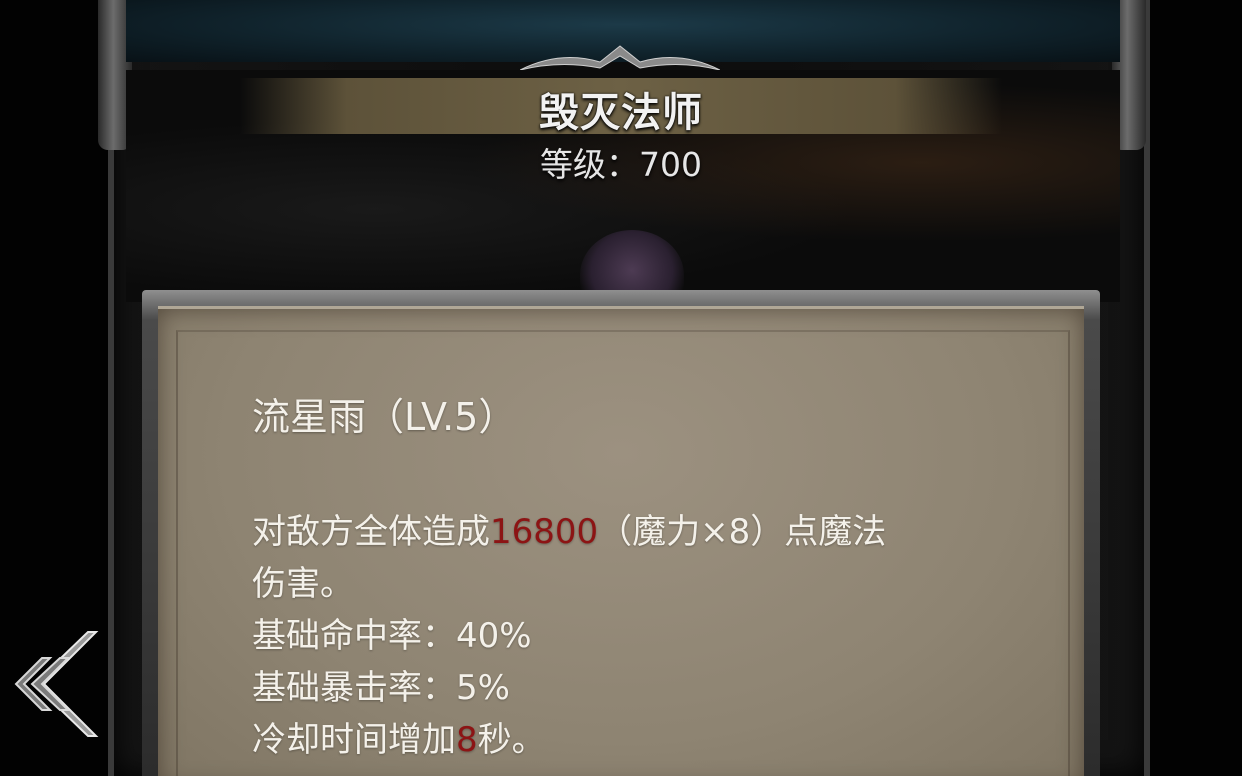  I want to click on cooldown-suffix: 秒。, so click(511, 740).